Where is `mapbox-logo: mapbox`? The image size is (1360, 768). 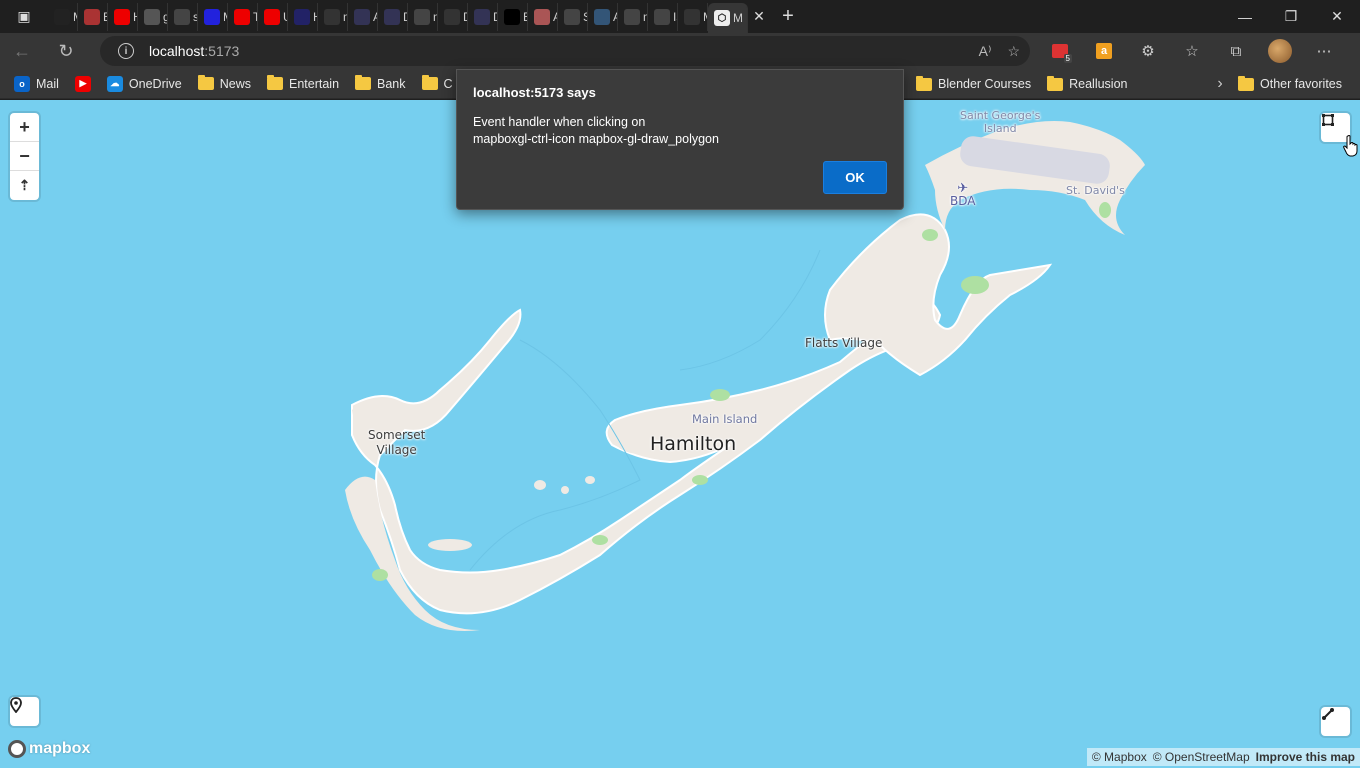 mapbox-logo: mapbox is located at coordinates (49, 749).